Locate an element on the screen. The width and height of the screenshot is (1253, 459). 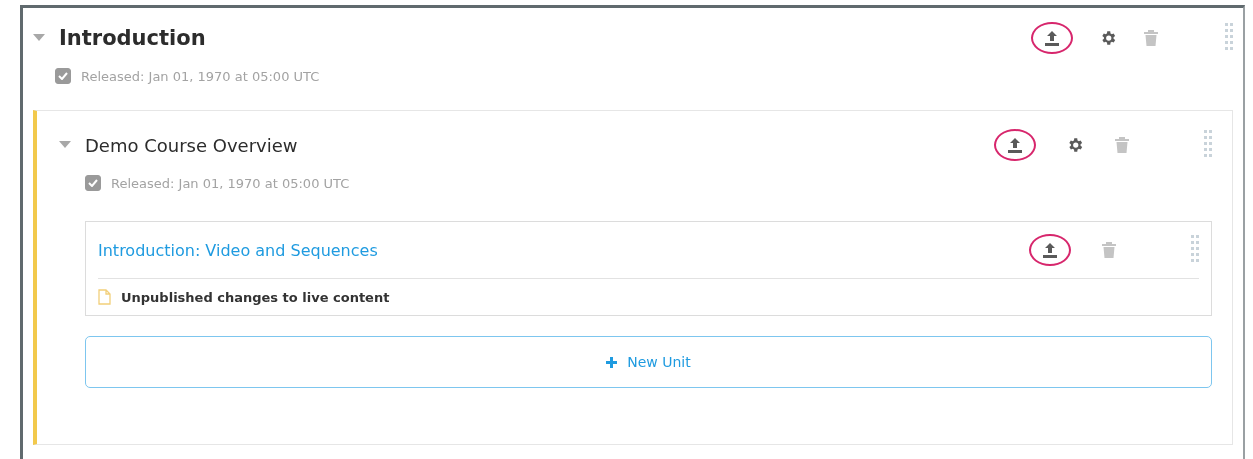
plus-icon is located at coordinates (612, 362).